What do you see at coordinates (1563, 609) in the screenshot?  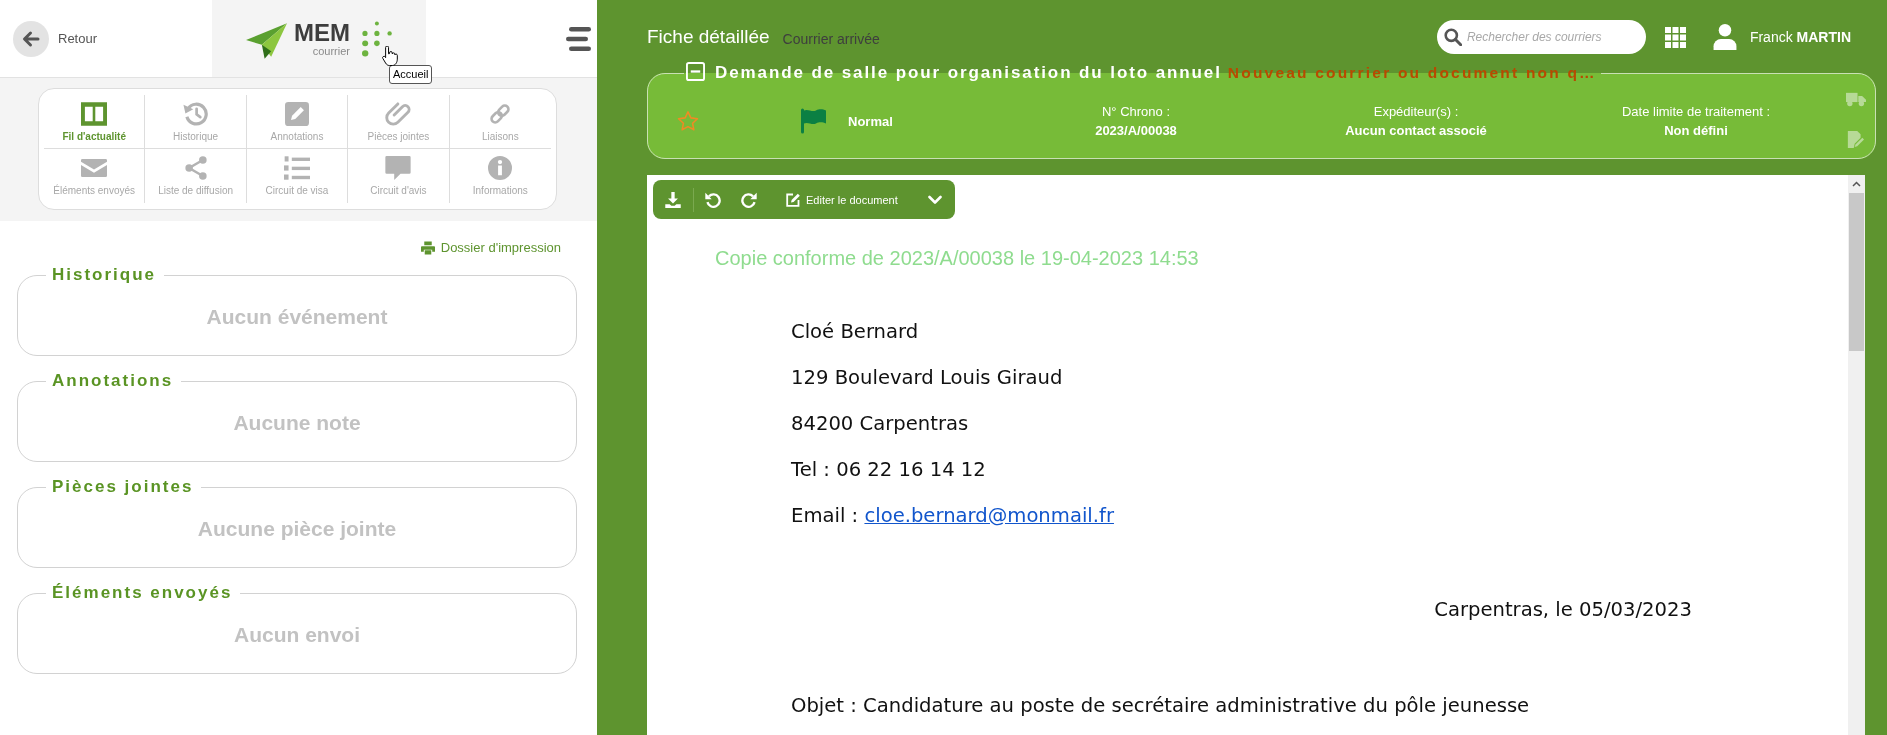 I see `place-date: Carpentras, le 05/03/2023` at bounding box center [1563, 609].